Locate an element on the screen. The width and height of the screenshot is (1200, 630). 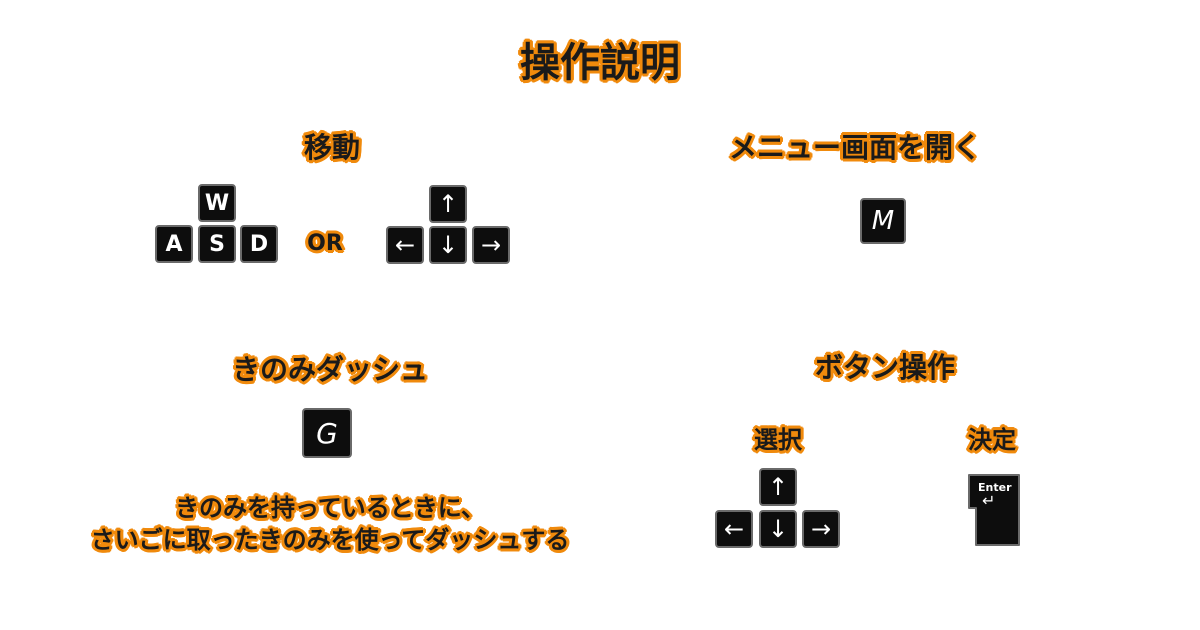
key-d: D is located at coordinates (259, 244).